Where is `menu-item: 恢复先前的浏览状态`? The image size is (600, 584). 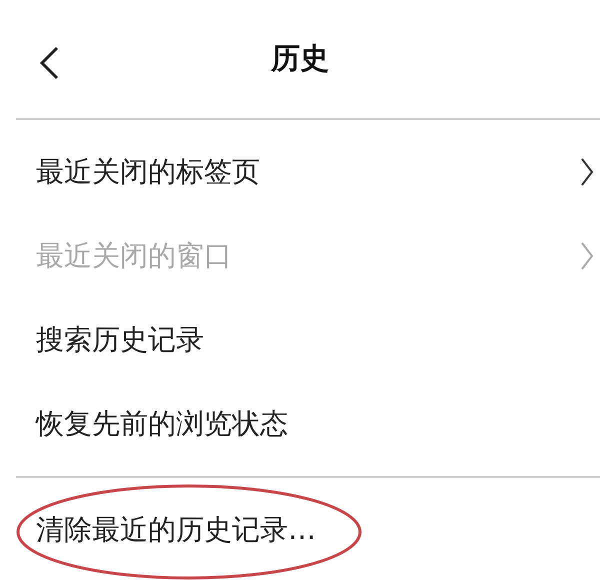
menu-item: 恢复先前的浏览状态 is located at coordinates (300, 424).